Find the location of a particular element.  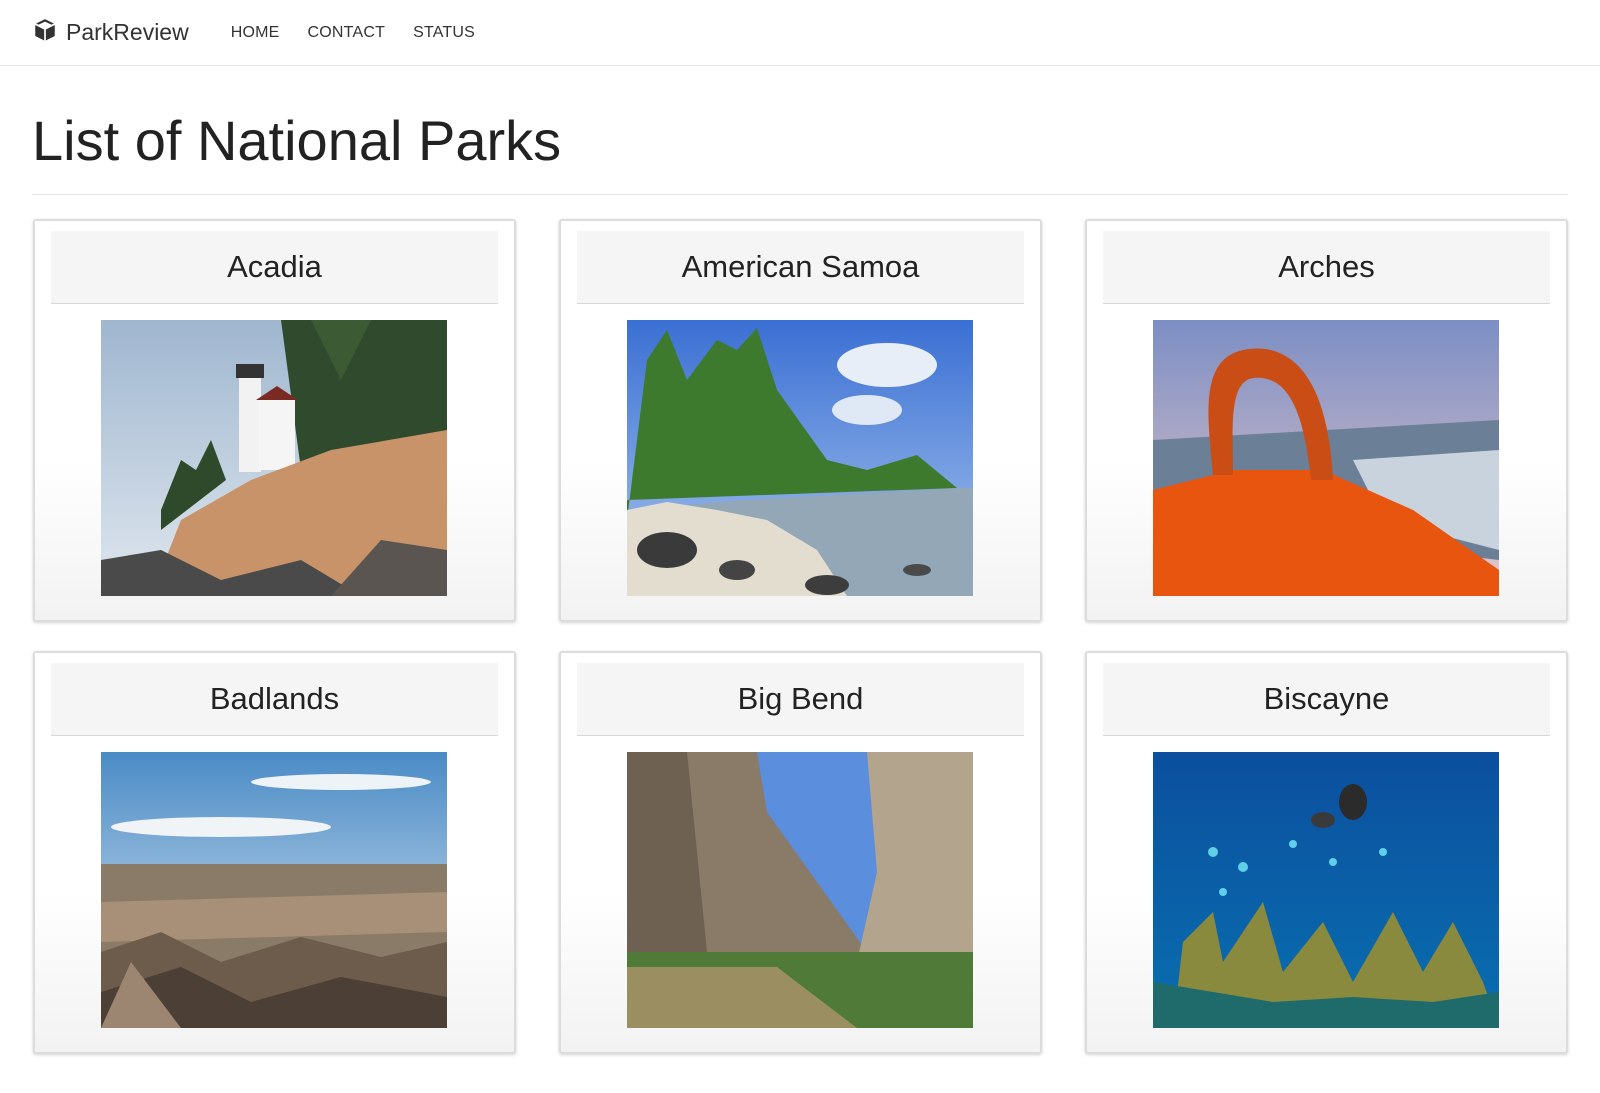

park-name: Badlands is located at coordinates (274, 698).